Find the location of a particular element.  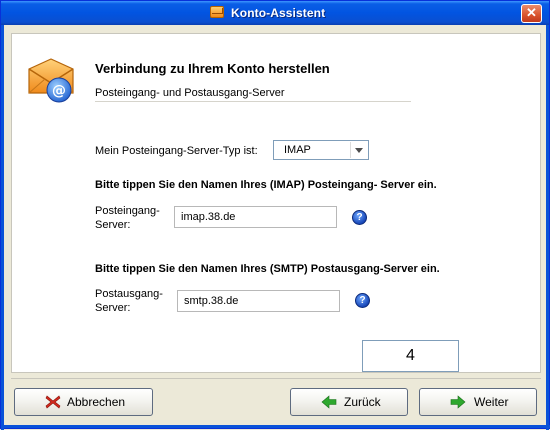

incoming-server-input: imap.38.de is located at coordinates (255, 217).